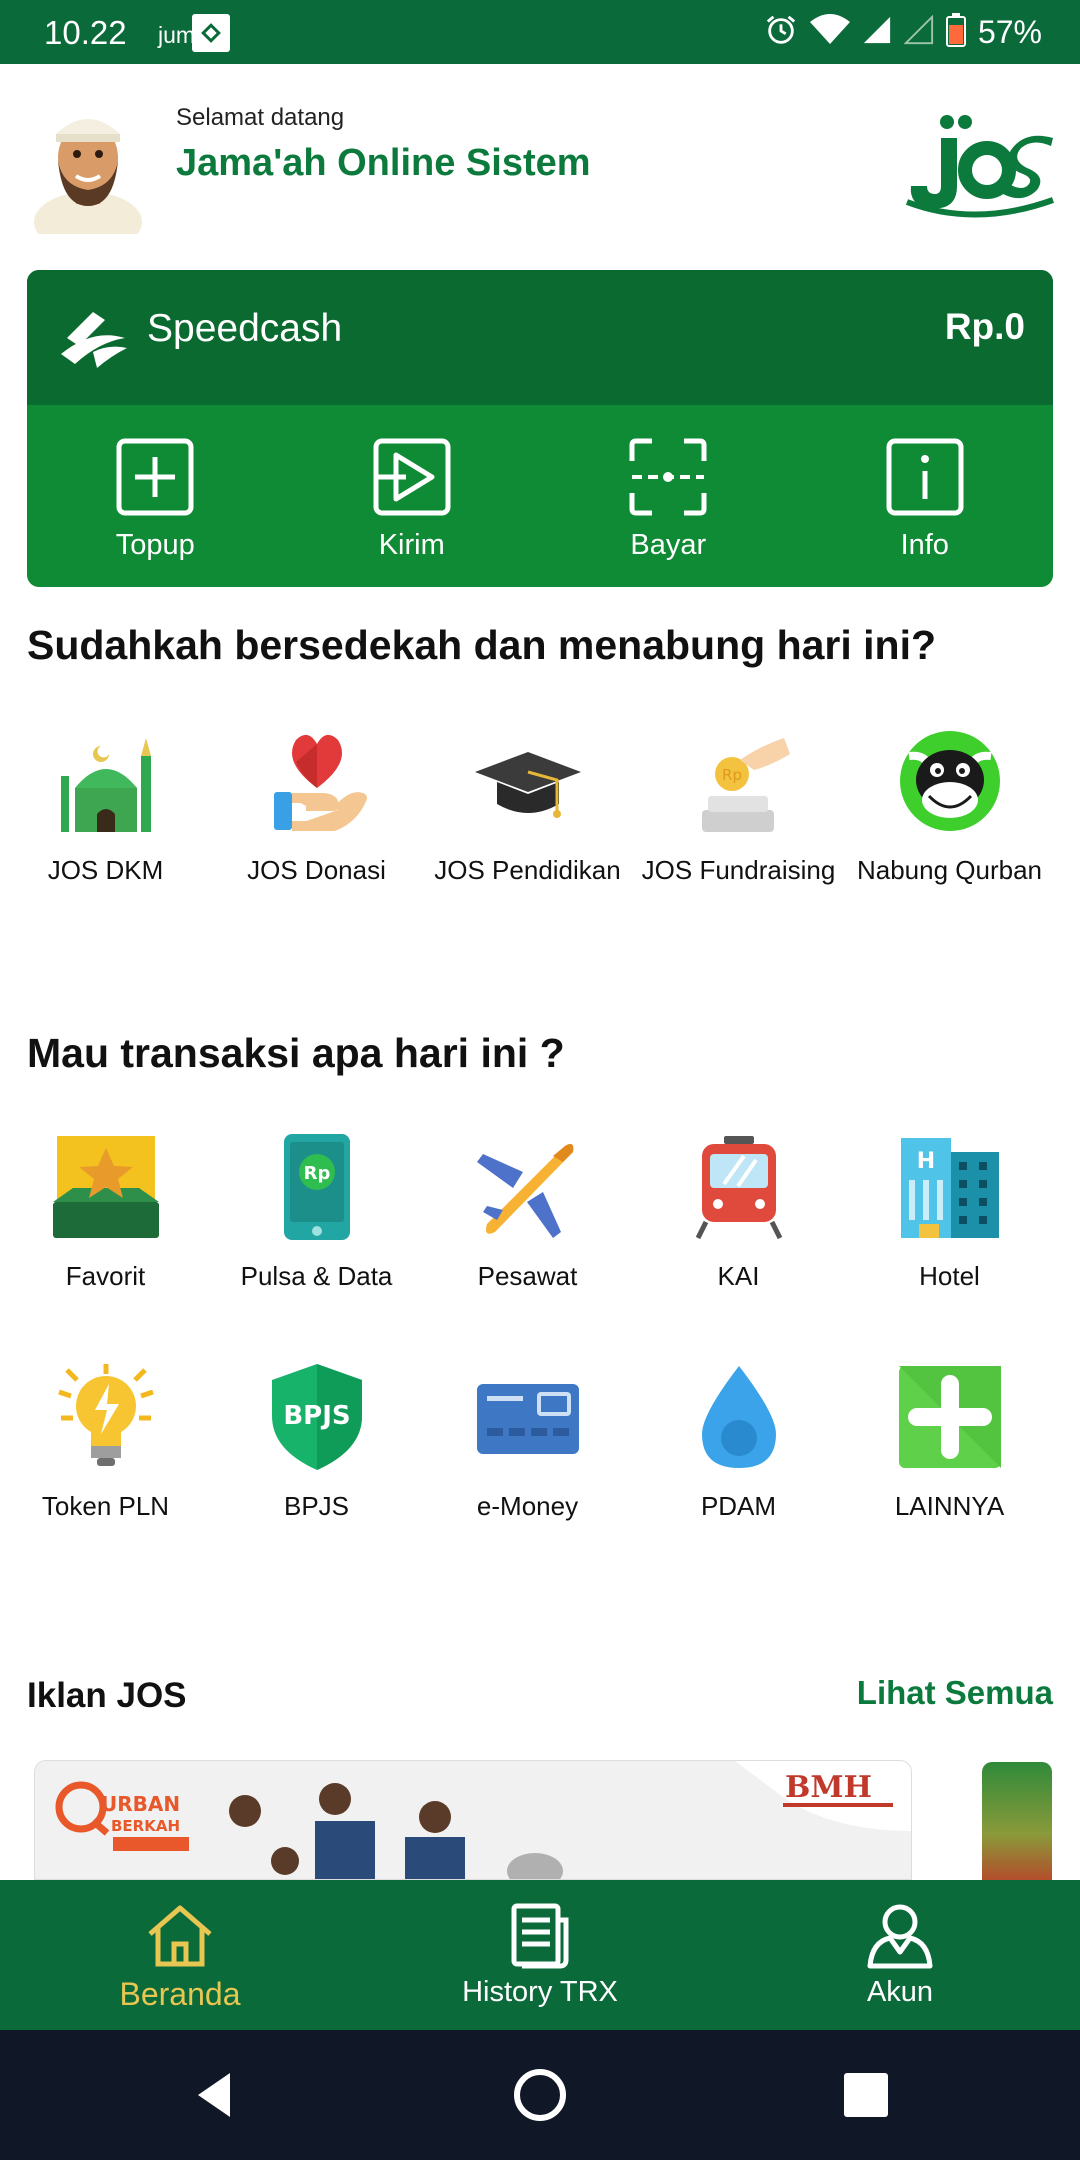 The height and width of the screenshot is (2160, 1080). Describe the element at coordinates (140, 1804) in the screenshot. I see `svg-text: URBAN` at that location.